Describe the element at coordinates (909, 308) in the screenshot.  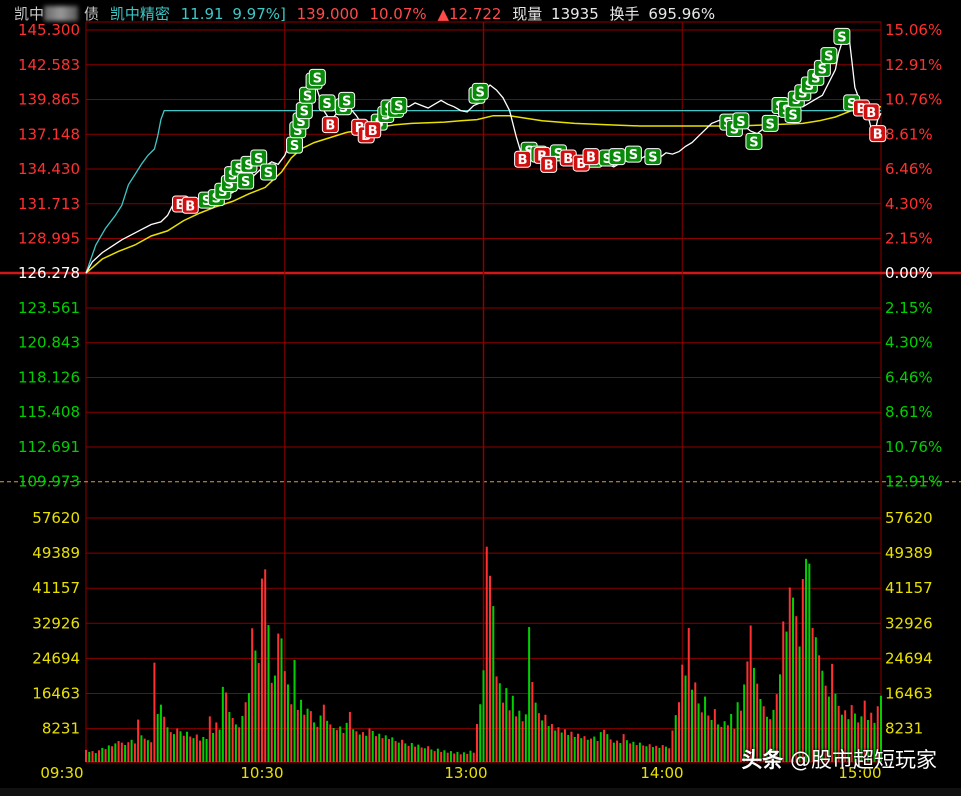
I see `pct-tick-label: 2.15%` at that location.